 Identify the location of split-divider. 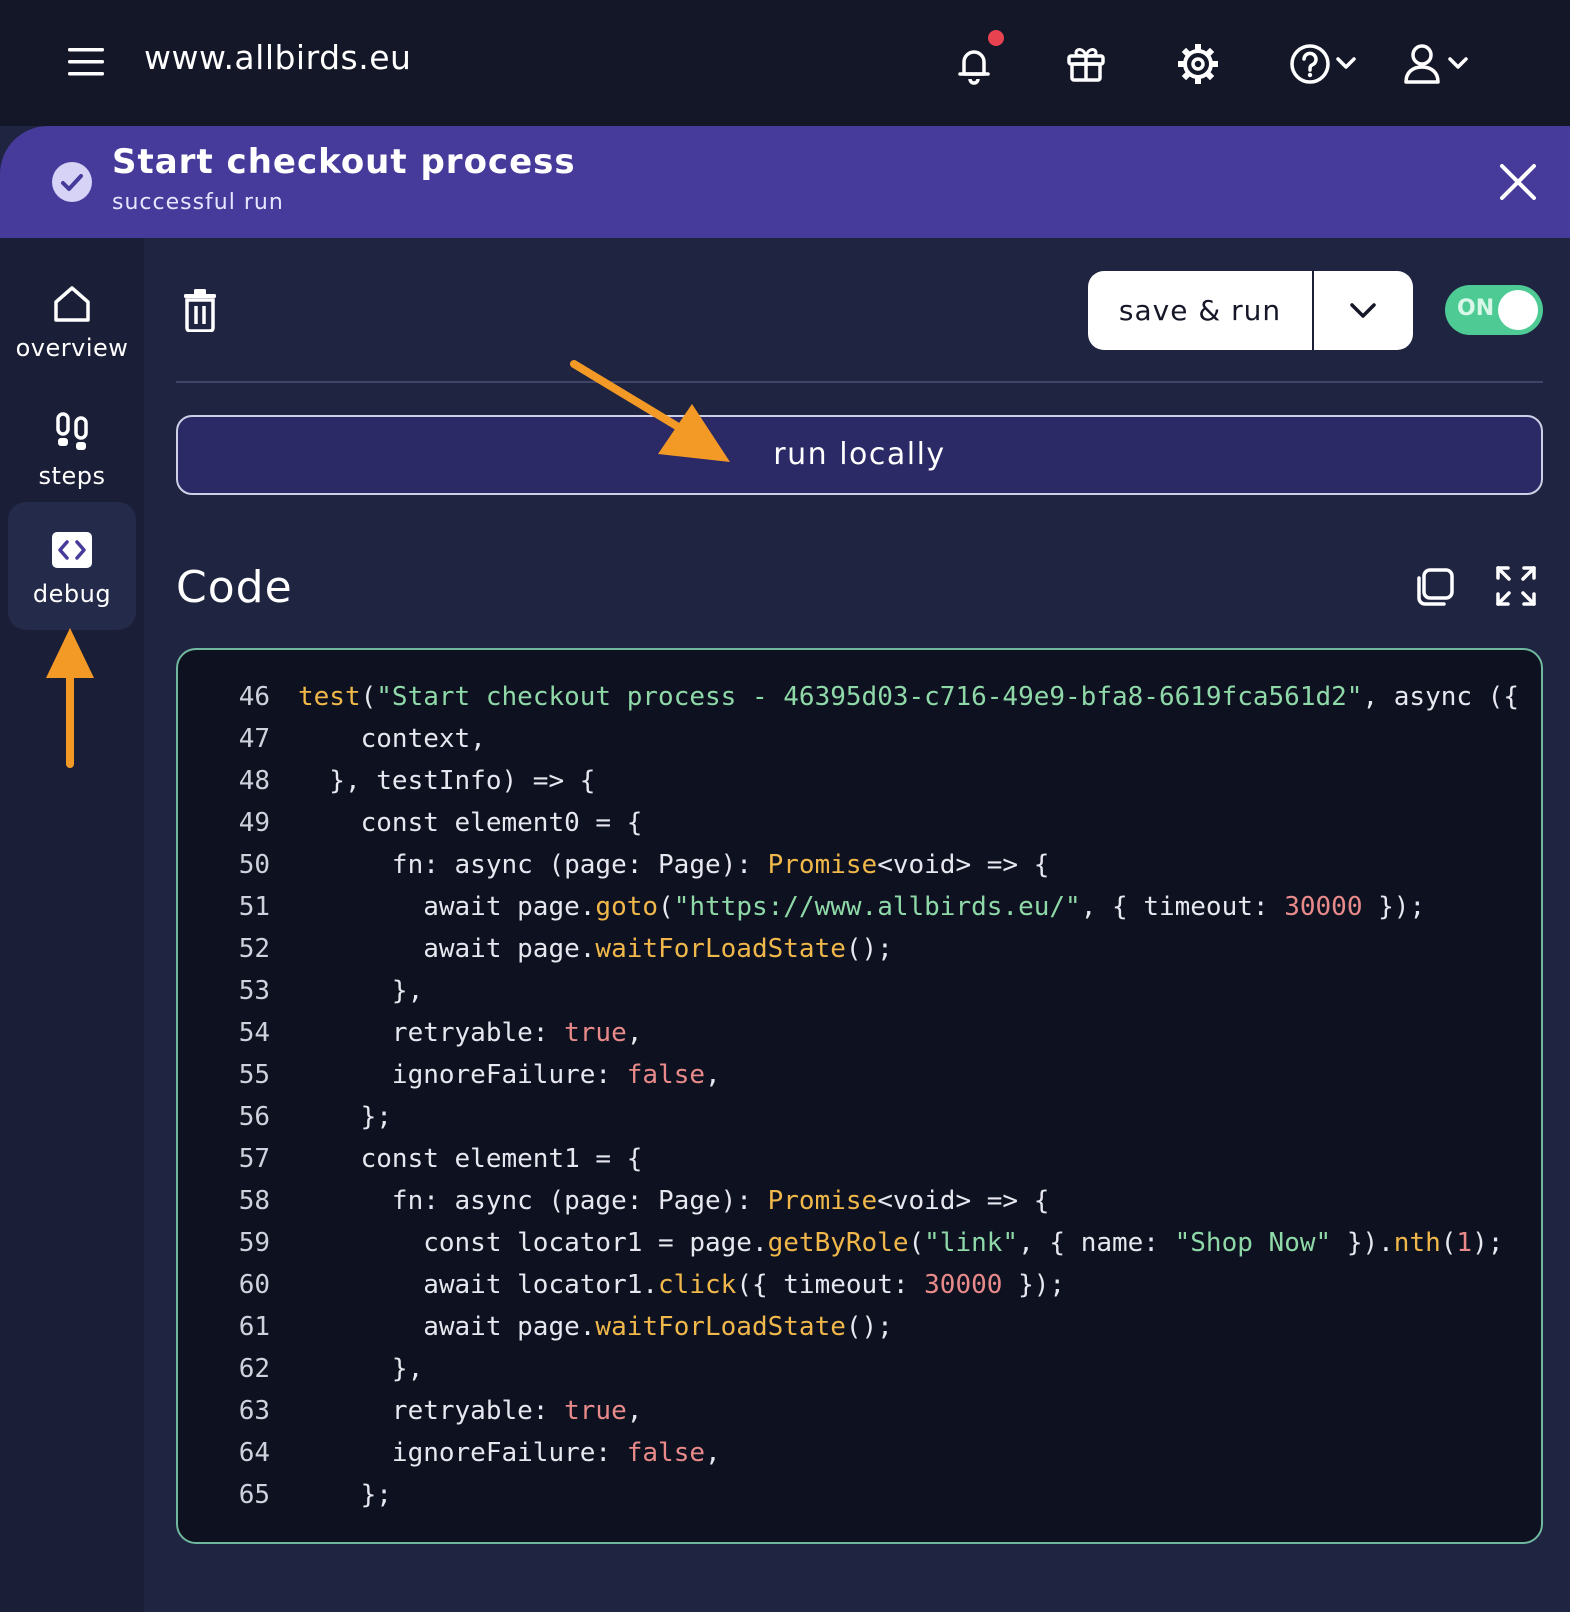
(1313, 310).